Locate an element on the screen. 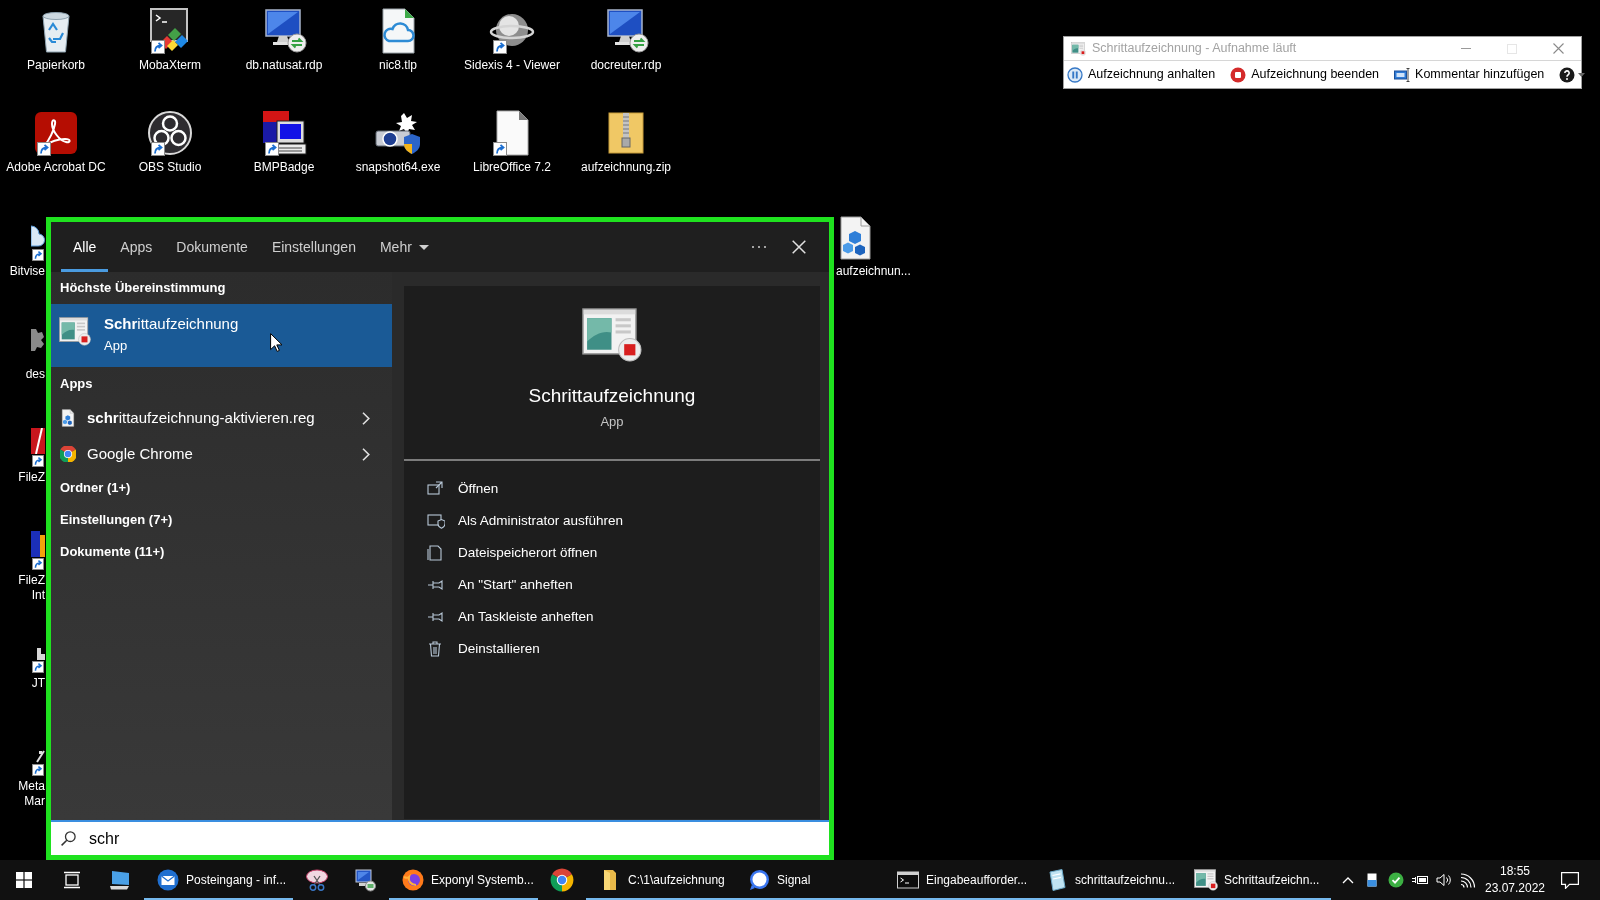 The image size is (1600, 900). toolbar-button: Aufzeichnung anhalten is located at coordinates (1141, 74).